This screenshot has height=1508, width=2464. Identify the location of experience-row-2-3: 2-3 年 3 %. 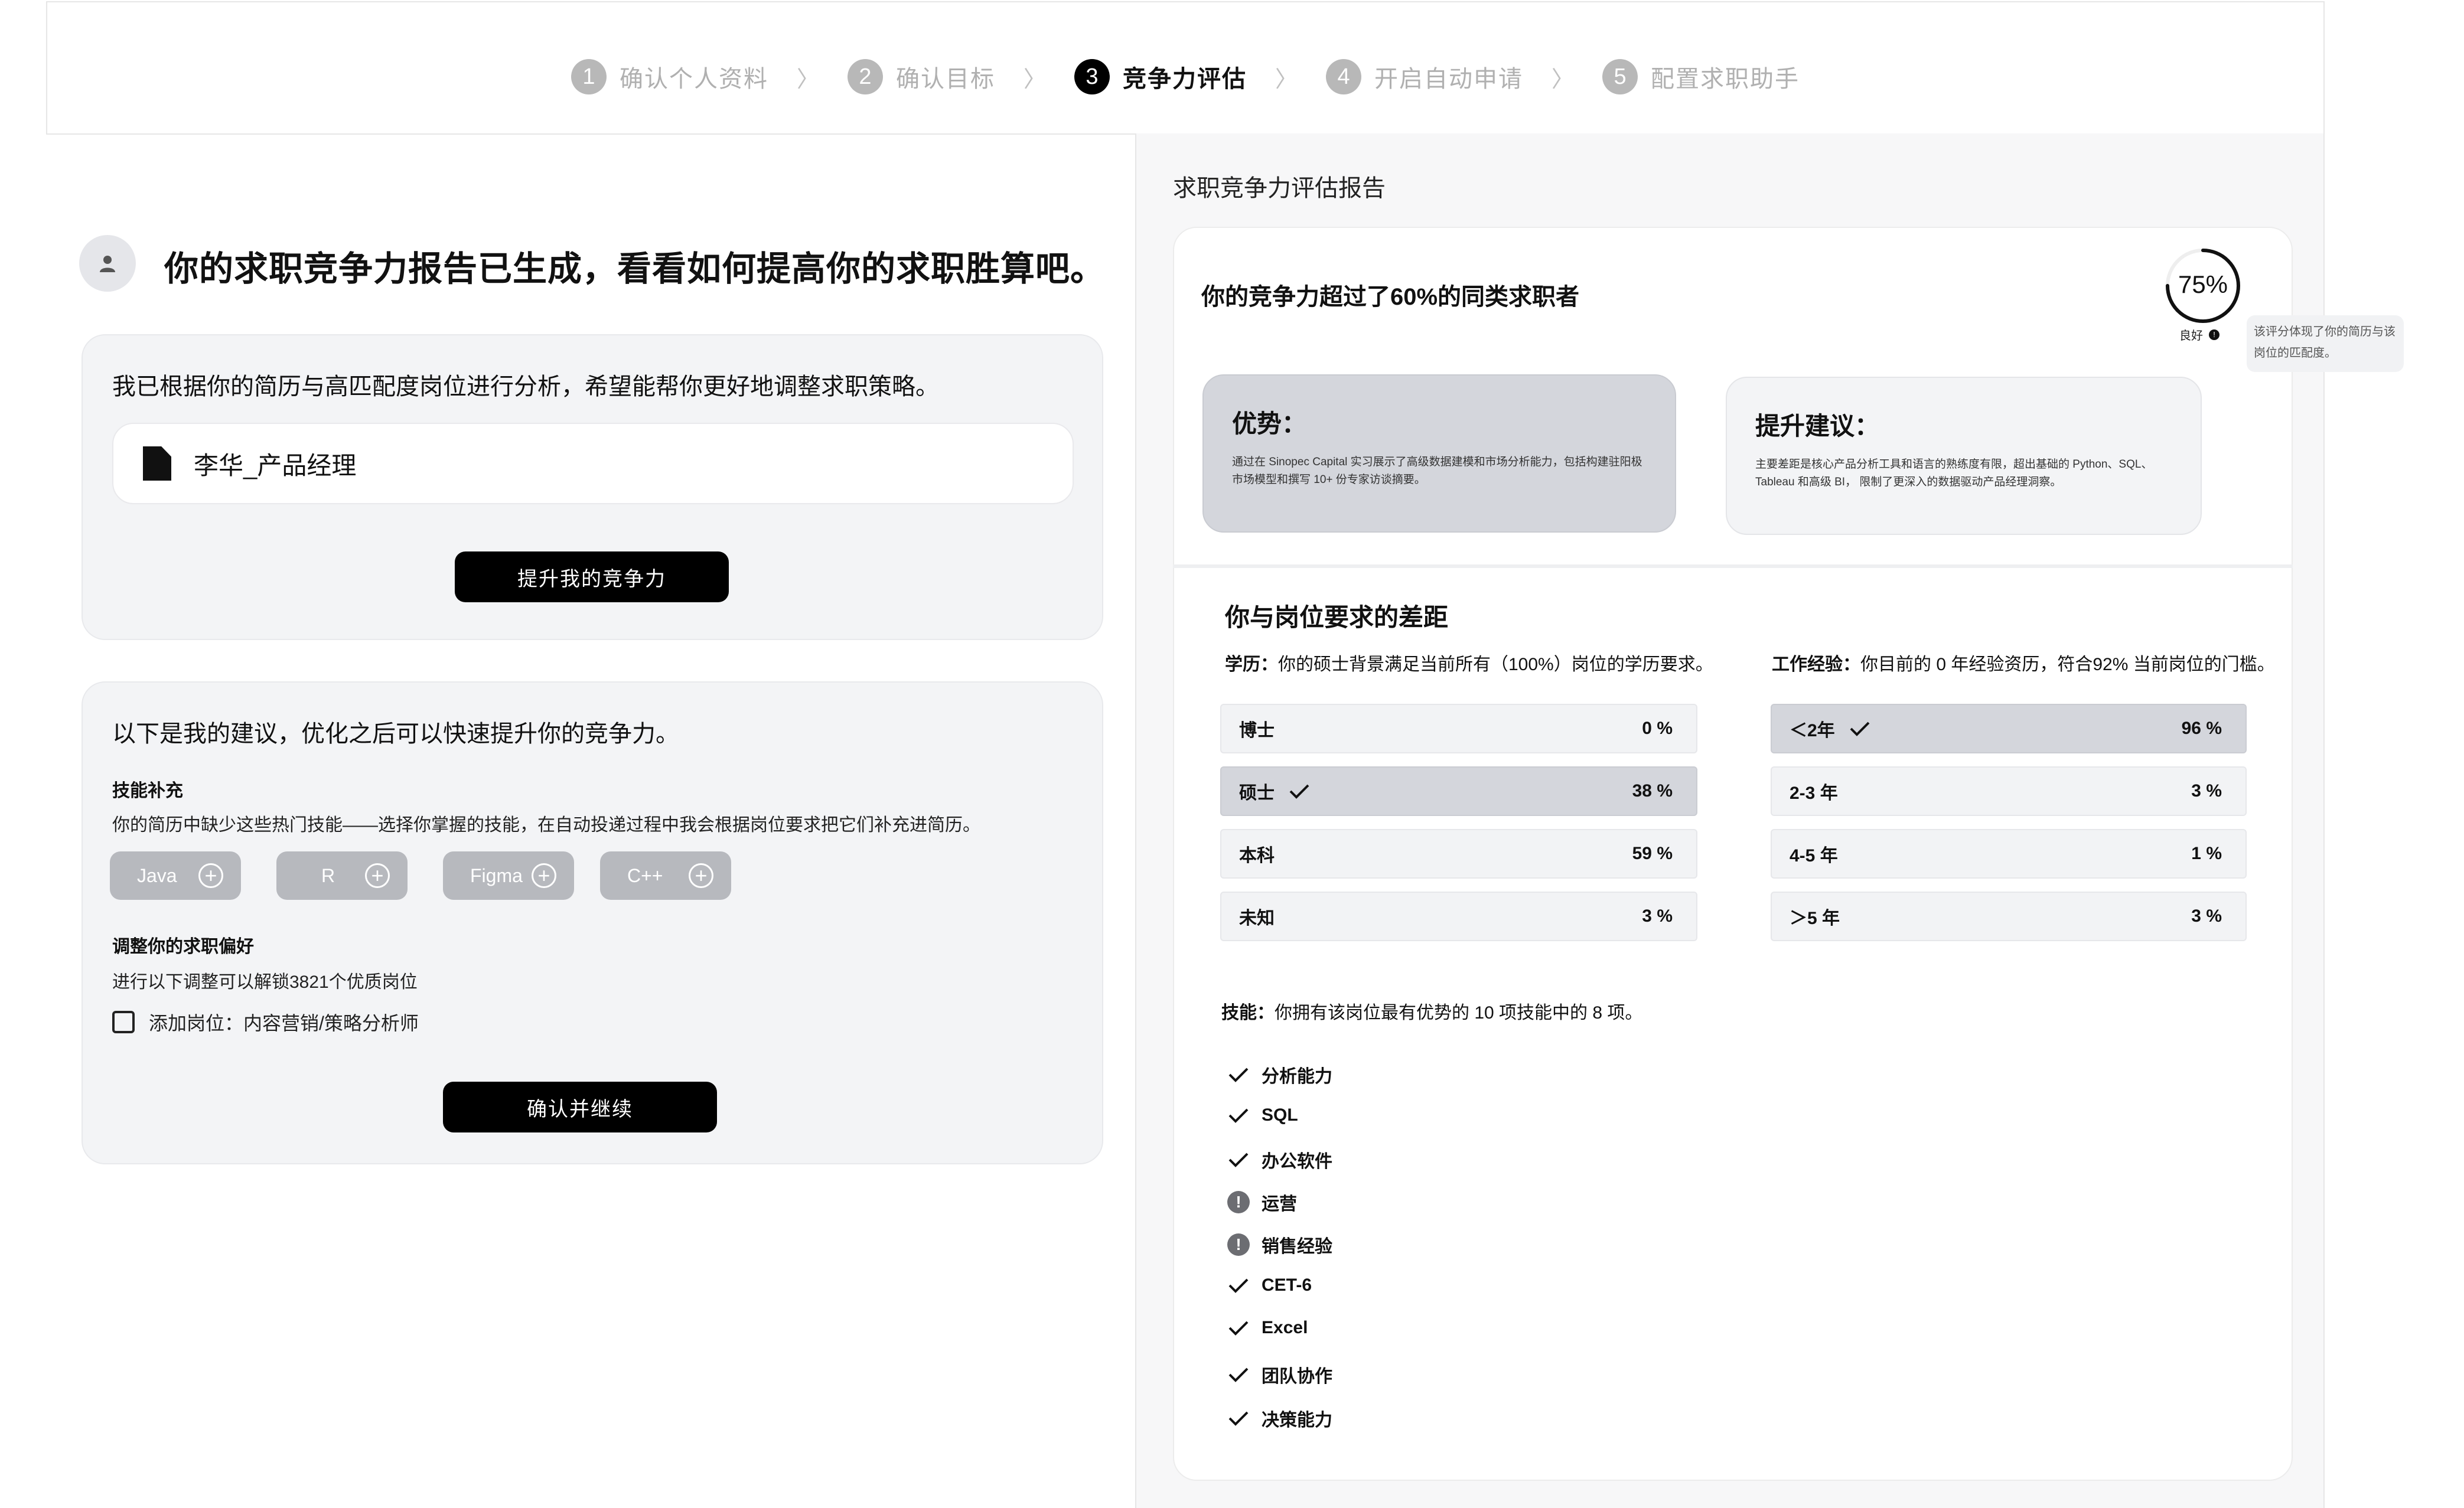
(2009, 791).